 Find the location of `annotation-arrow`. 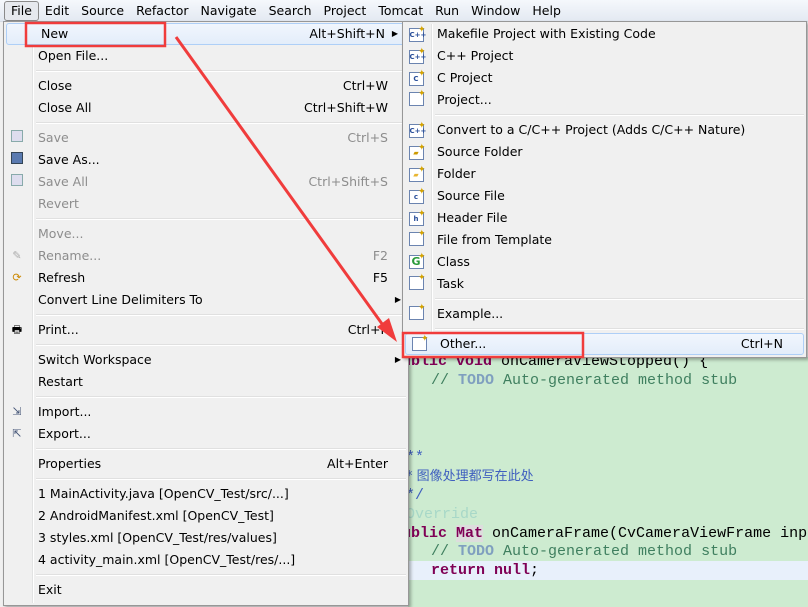

annotation-arrow is located at coordinates (280, 182).